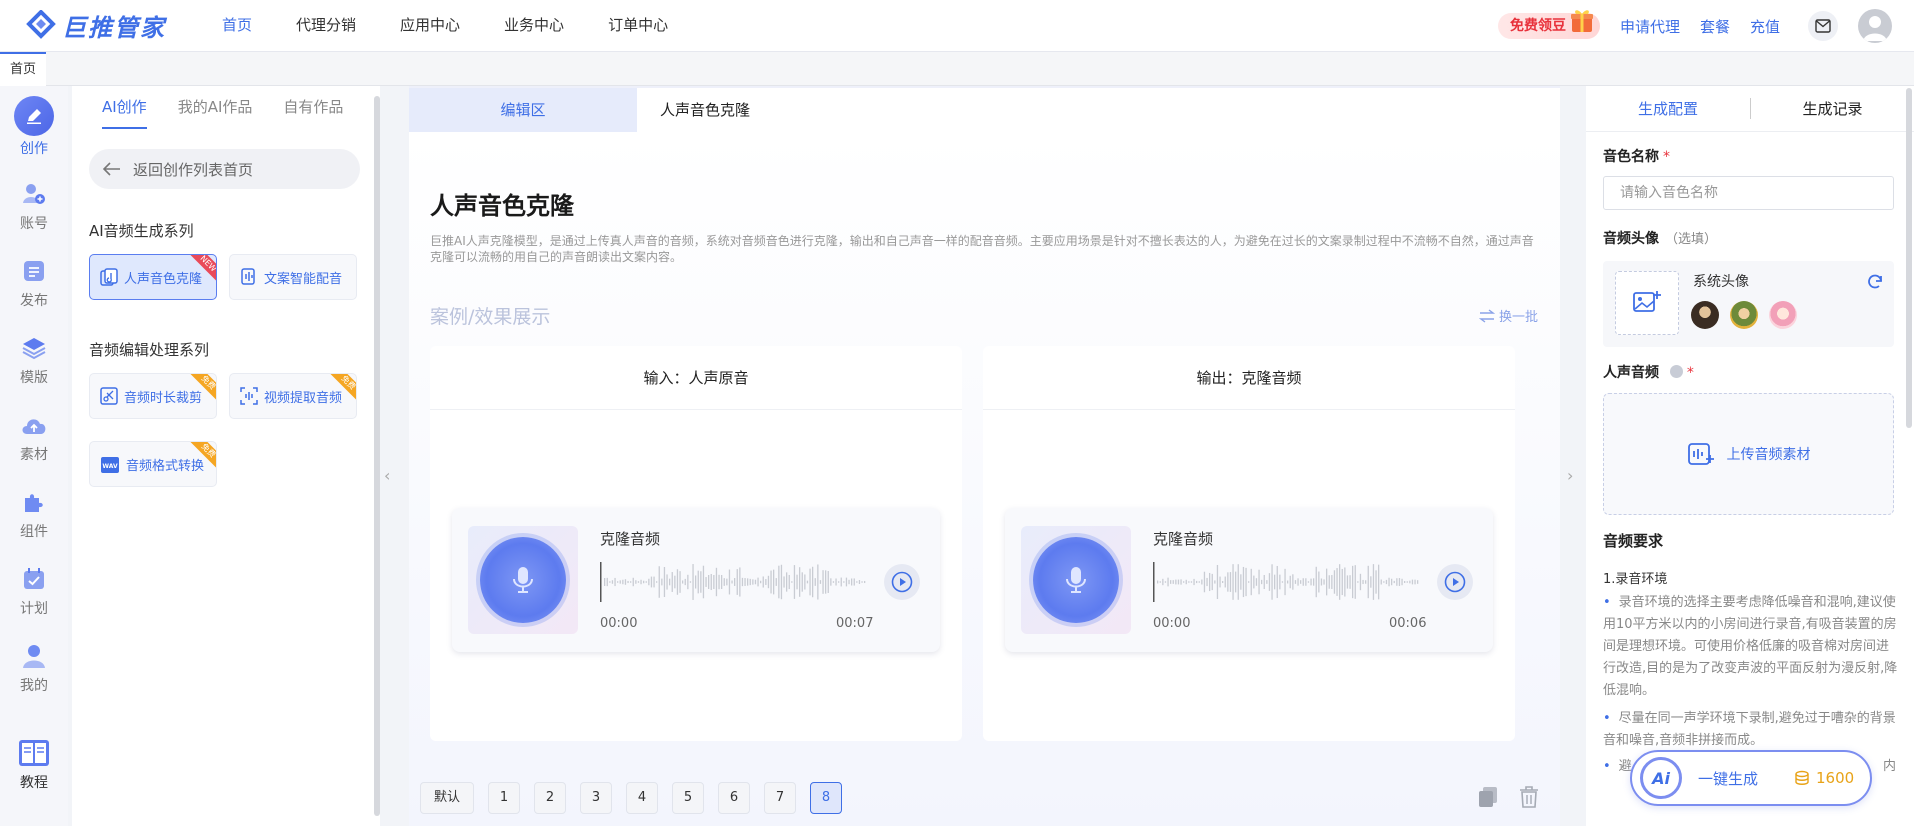 This screenshot has width=1914, height=826. Describe the element at coordinates (1875, 282) in the screenshot. I see `refresh-icon` at that location.